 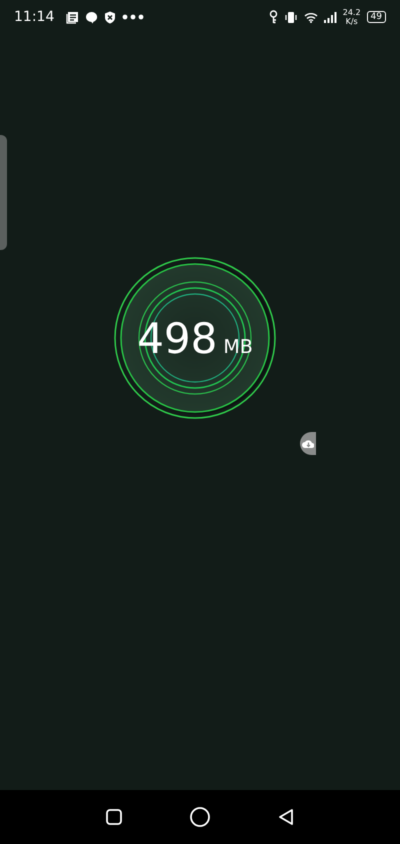 What do you see at coordinates (311, 17) in the screenshot?
I see `wifi-icon` at bounding box center [311, 17].